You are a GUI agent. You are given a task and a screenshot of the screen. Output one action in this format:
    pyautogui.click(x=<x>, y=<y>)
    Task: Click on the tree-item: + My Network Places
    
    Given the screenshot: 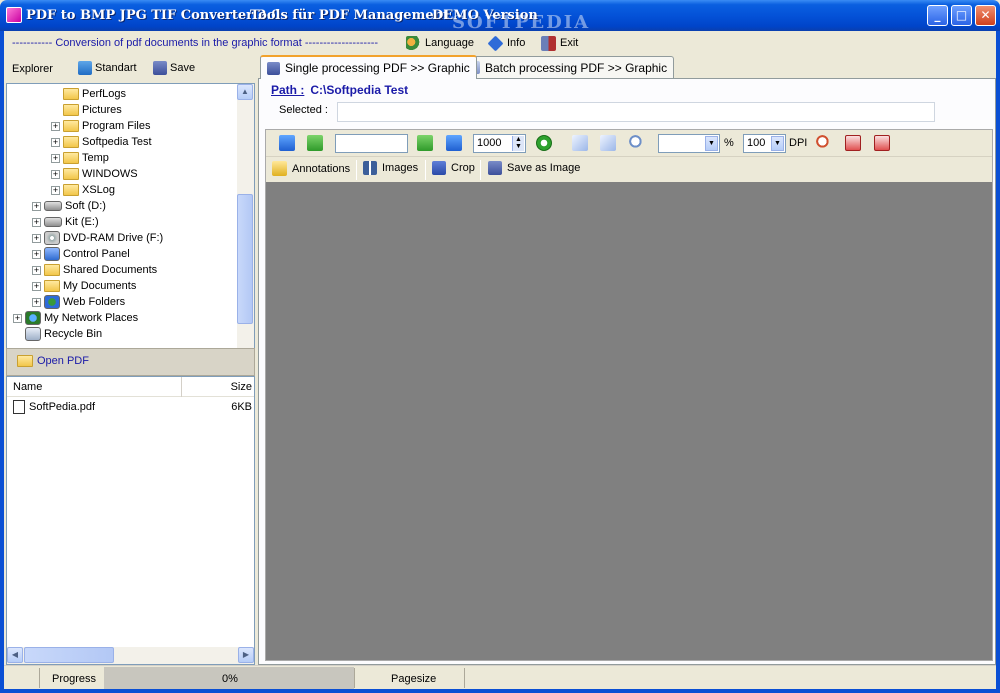 What is the action you would take?
    pyautogui.click(x=75, y=318)
    